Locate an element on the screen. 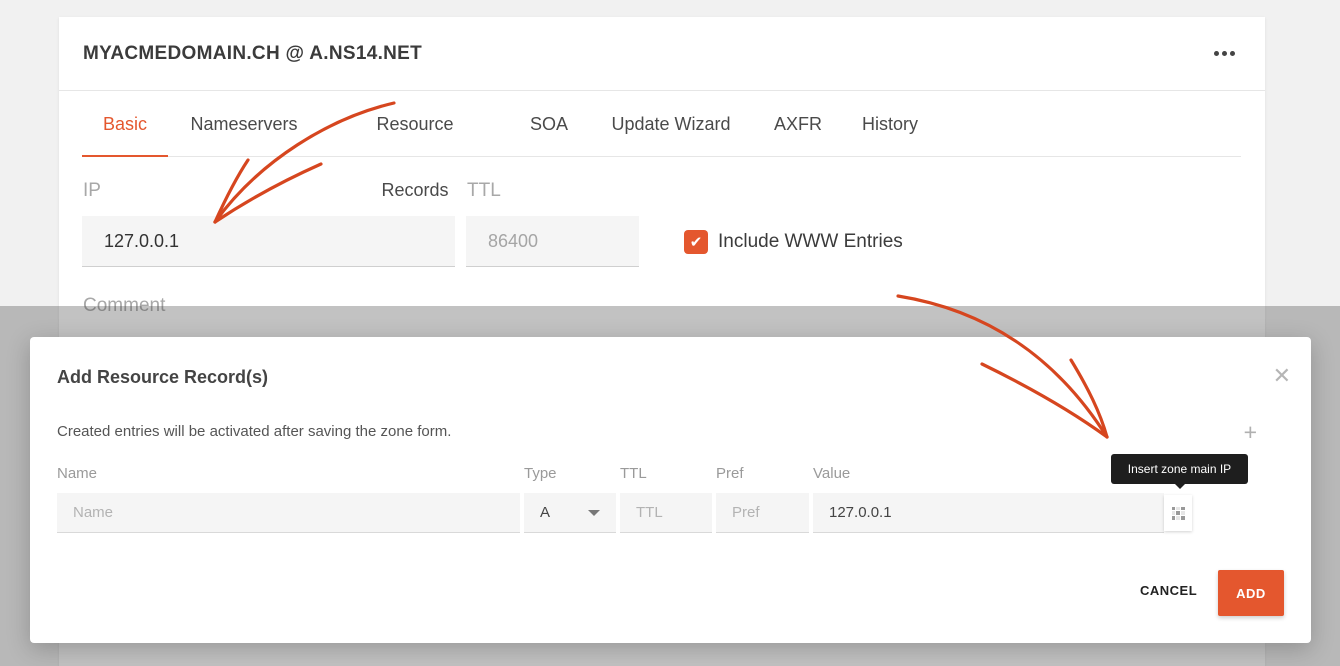 This screenshot has height=666, width=1340. page-title: MYACMEDOMAIN.CH @ A.NS14.NET is located at coordinates (253, 53).